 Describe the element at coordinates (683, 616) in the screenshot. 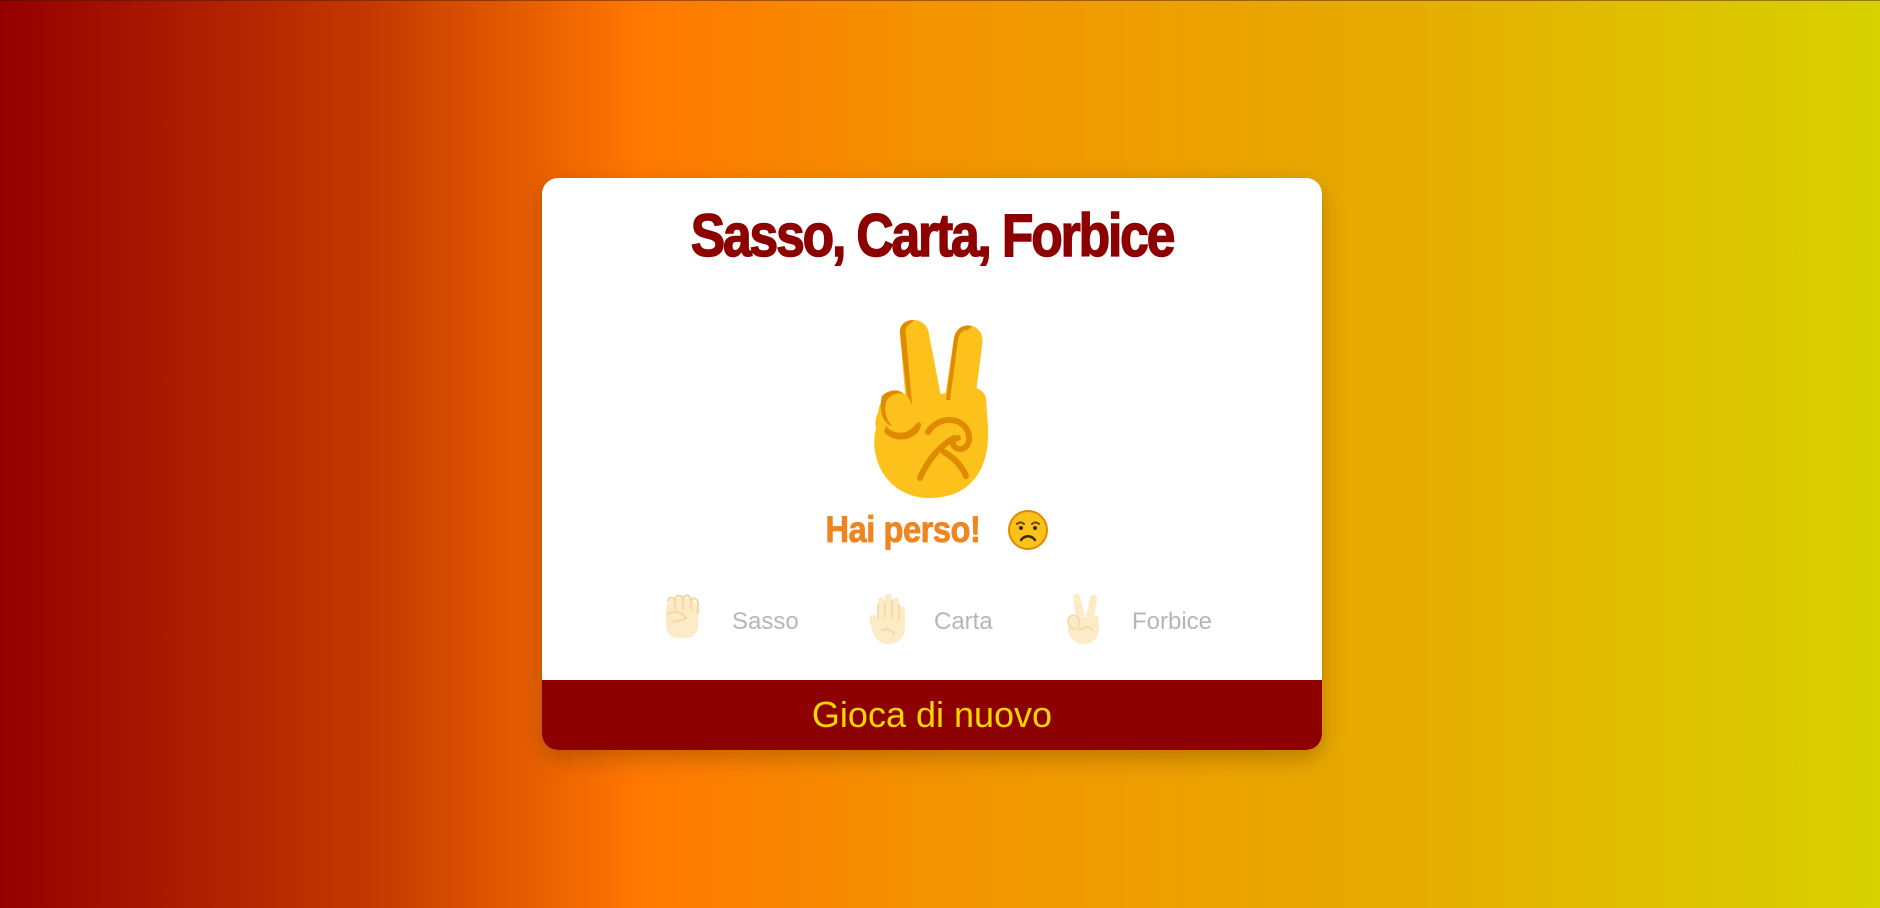

I see `raised-fist-icon` at that location.